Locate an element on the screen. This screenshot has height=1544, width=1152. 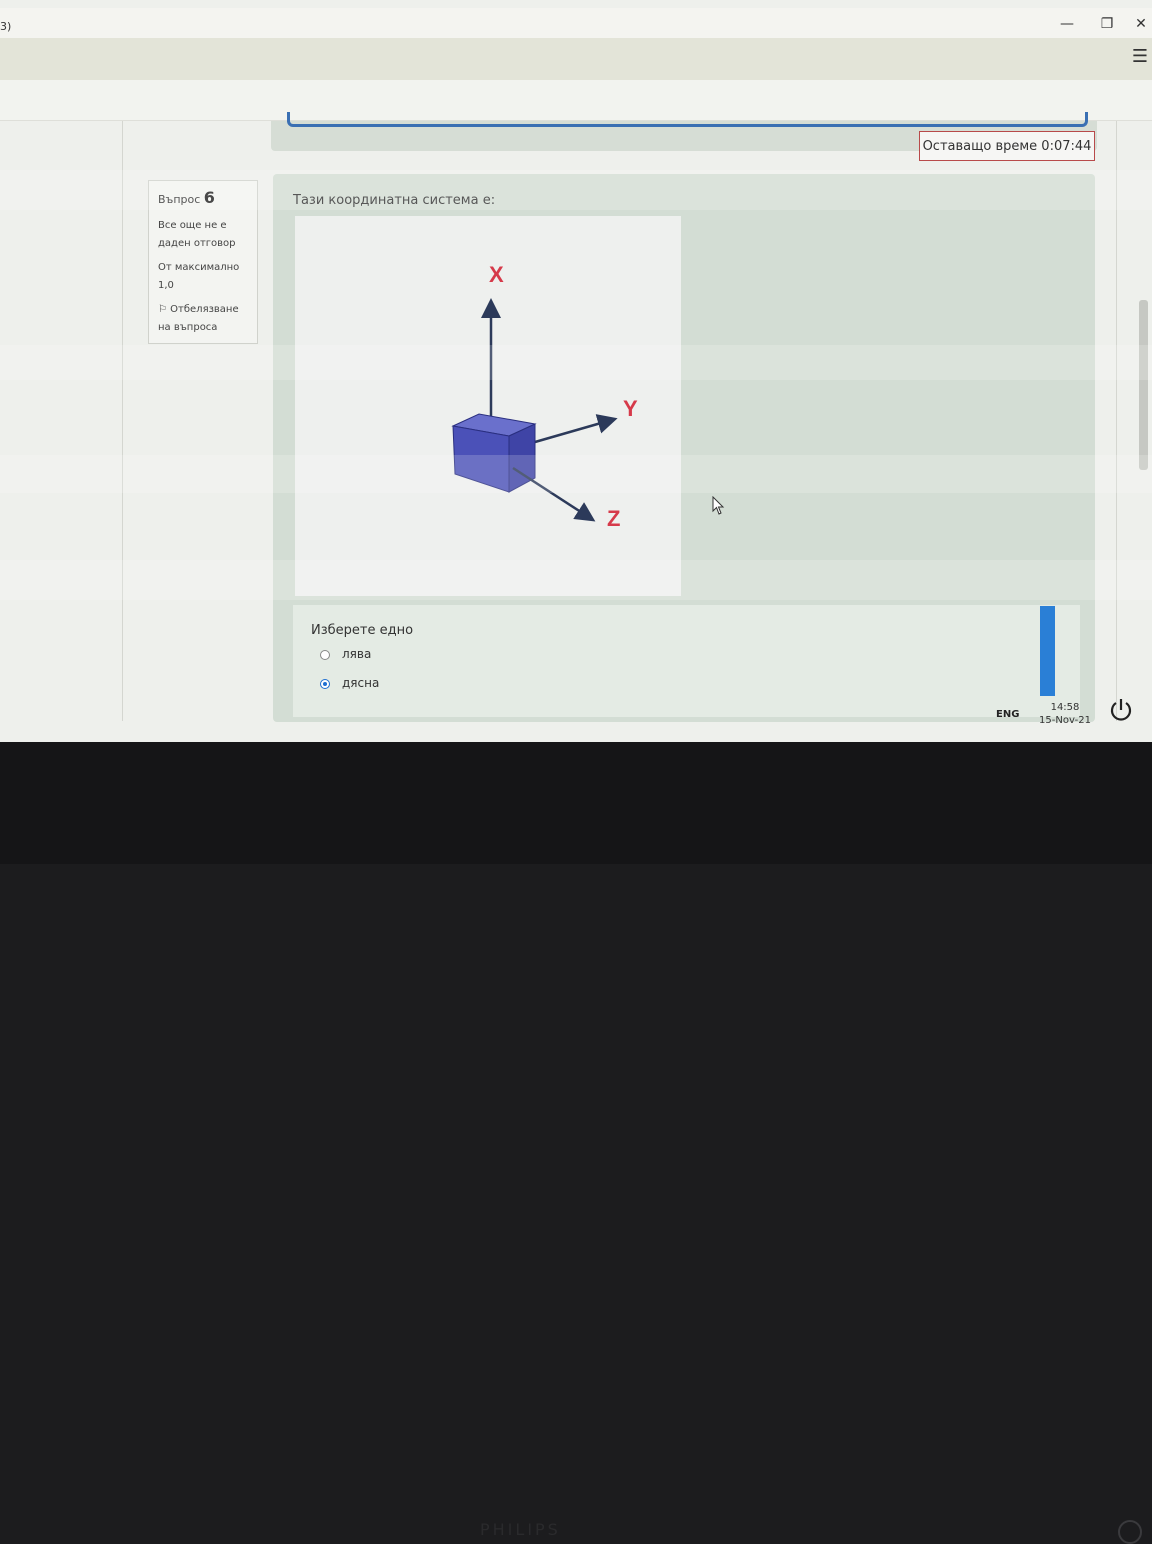
coordinate-system-figure: X Y Z is located at coordinates (544, 396).